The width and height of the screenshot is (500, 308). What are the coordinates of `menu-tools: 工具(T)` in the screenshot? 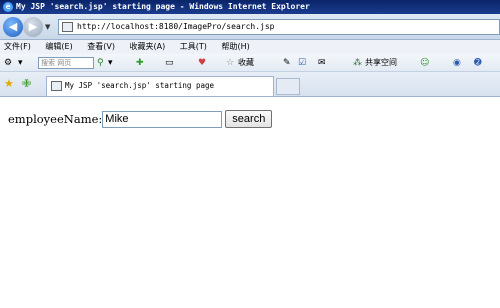 It's located at (191, 47).